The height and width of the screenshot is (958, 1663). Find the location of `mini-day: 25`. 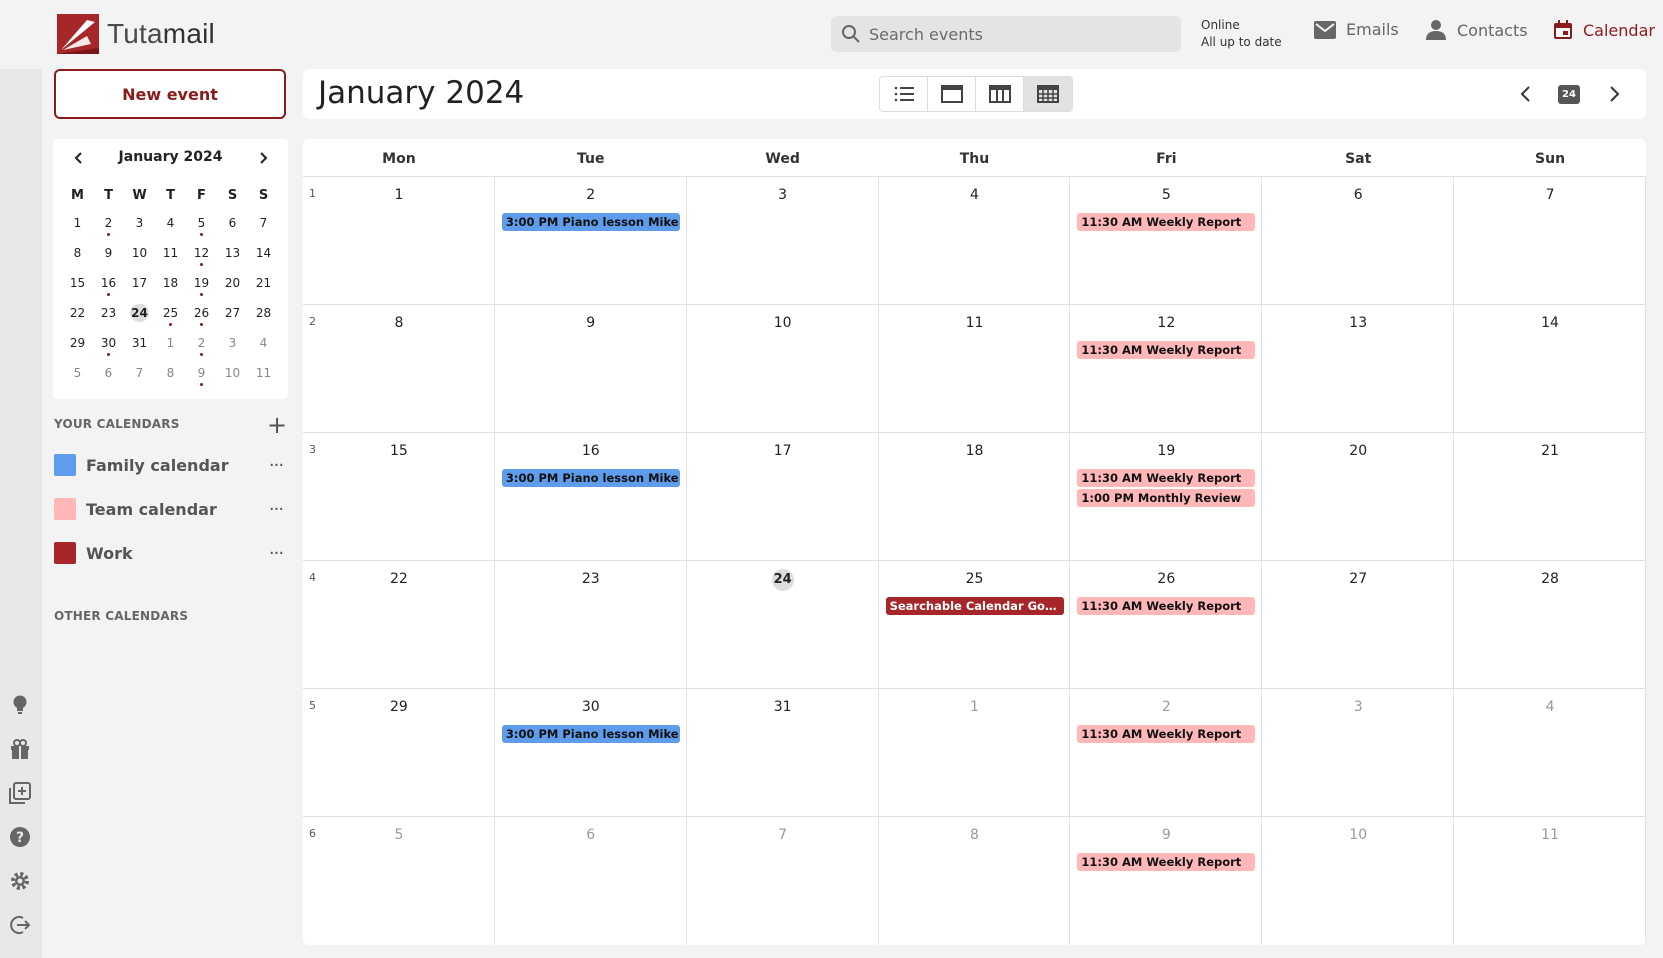

mini-day: 25 is located at coordinates (170, 318).